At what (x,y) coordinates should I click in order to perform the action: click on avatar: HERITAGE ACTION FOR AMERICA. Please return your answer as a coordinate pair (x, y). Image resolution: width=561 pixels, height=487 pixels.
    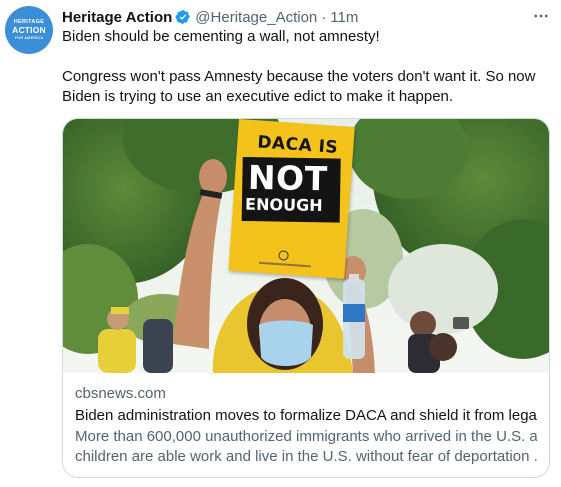
    Looking at the image, I should click on (29, 30).